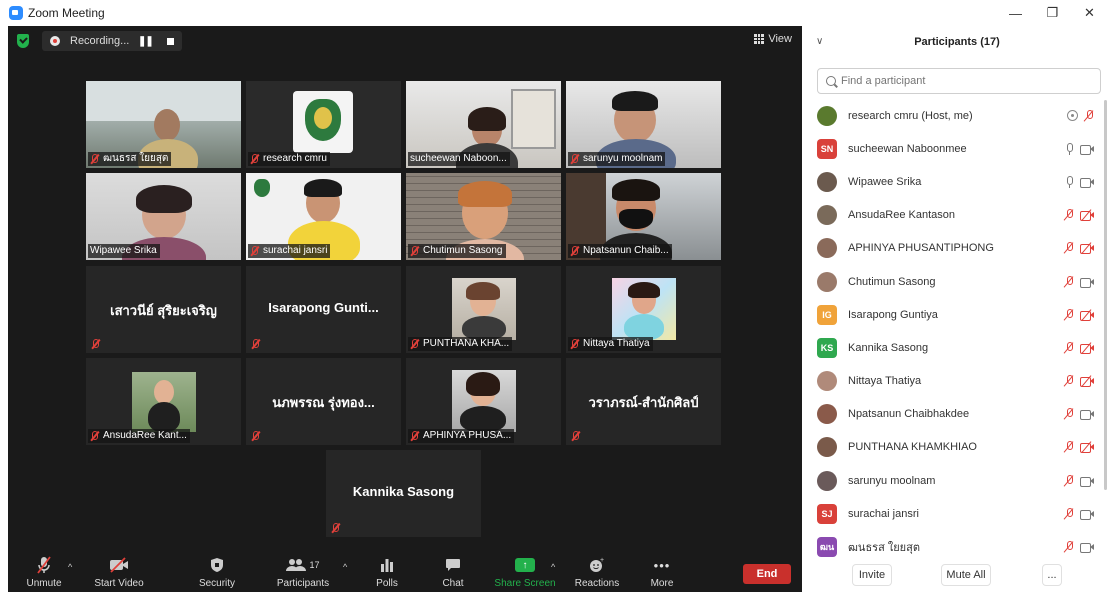 This screenshot has height=592, width=1108. I want to click on share-screen-button: ↑ Share Screen, so click(525, 573).